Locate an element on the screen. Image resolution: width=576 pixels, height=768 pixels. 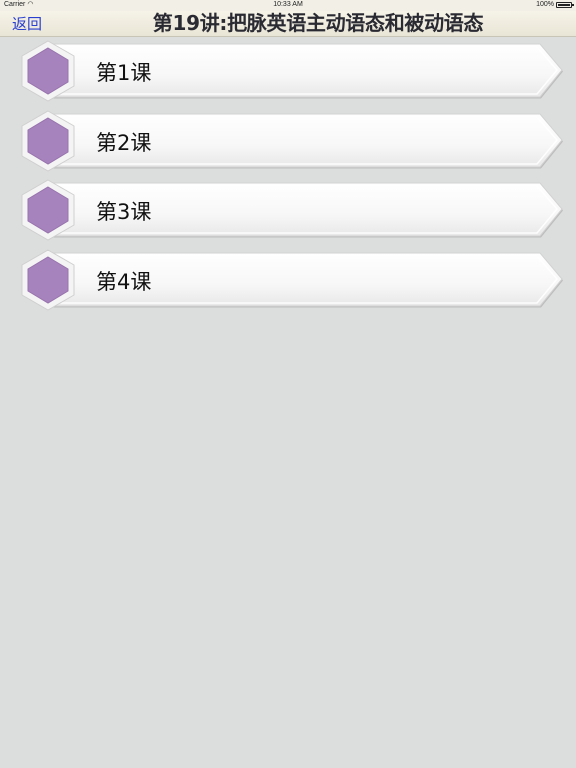
lesson-item: 第2课 is located at coordinates (288, 140).